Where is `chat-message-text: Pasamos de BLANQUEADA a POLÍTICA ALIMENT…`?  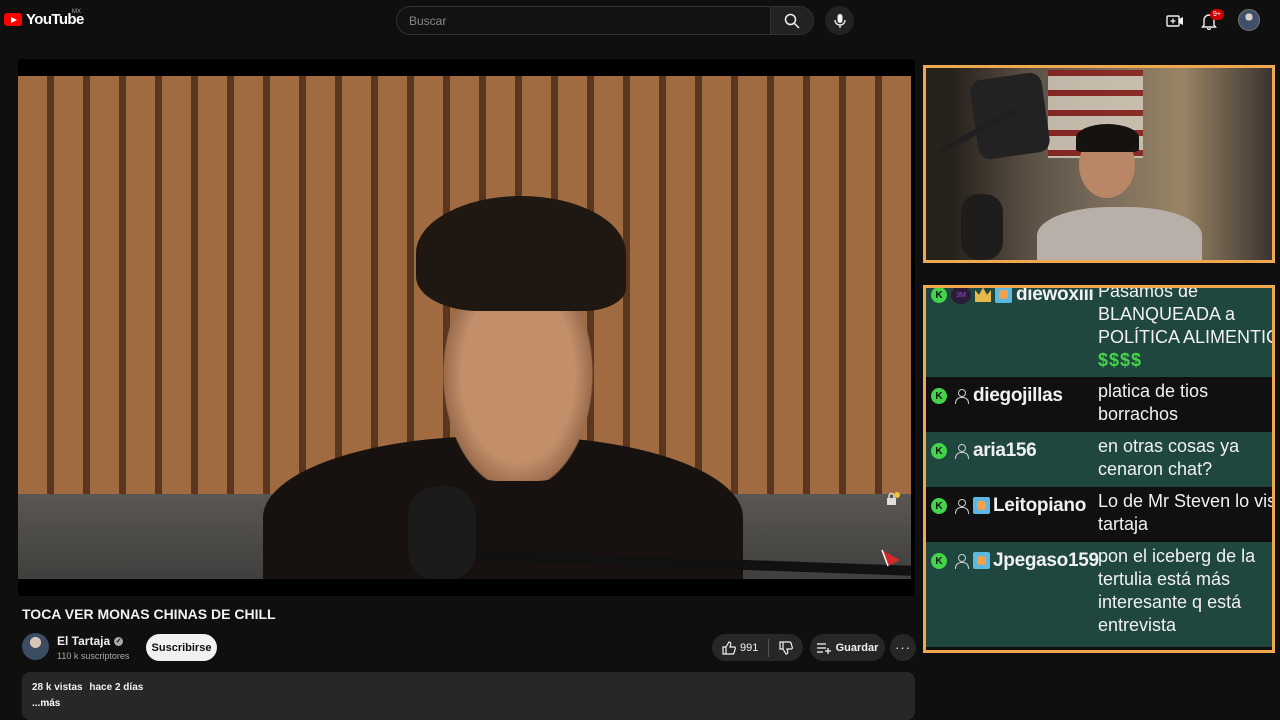
chat-message-text: Pasamos de BLANQUEADA a POLÍTICA ALIMENT… is located at coordinates (1185, 328).